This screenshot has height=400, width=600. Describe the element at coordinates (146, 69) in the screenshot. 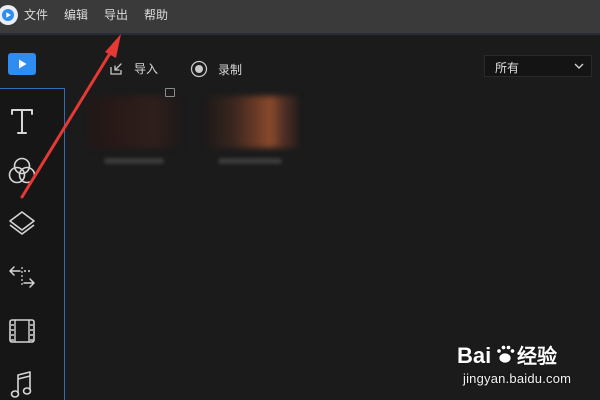

I see `import-label: 导入` at that location.